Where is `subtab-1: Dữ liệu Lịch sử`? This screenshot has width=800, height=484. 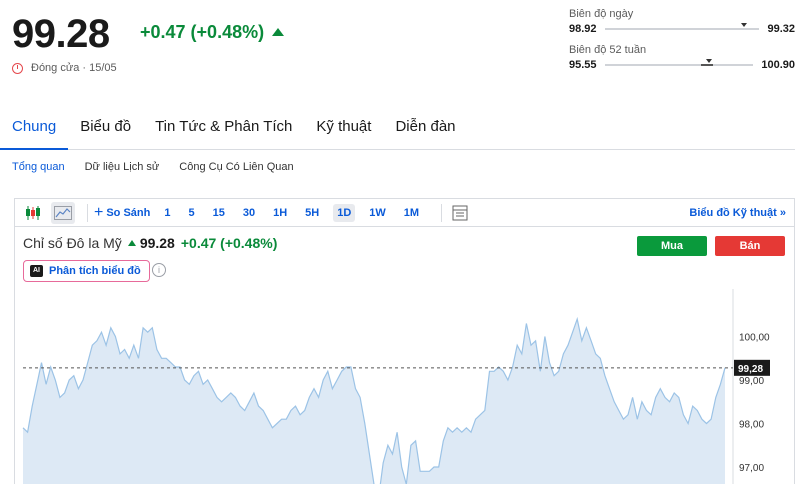
subtab-1: Dữ liệu Lịch sử is located at coordinates (122, 167).